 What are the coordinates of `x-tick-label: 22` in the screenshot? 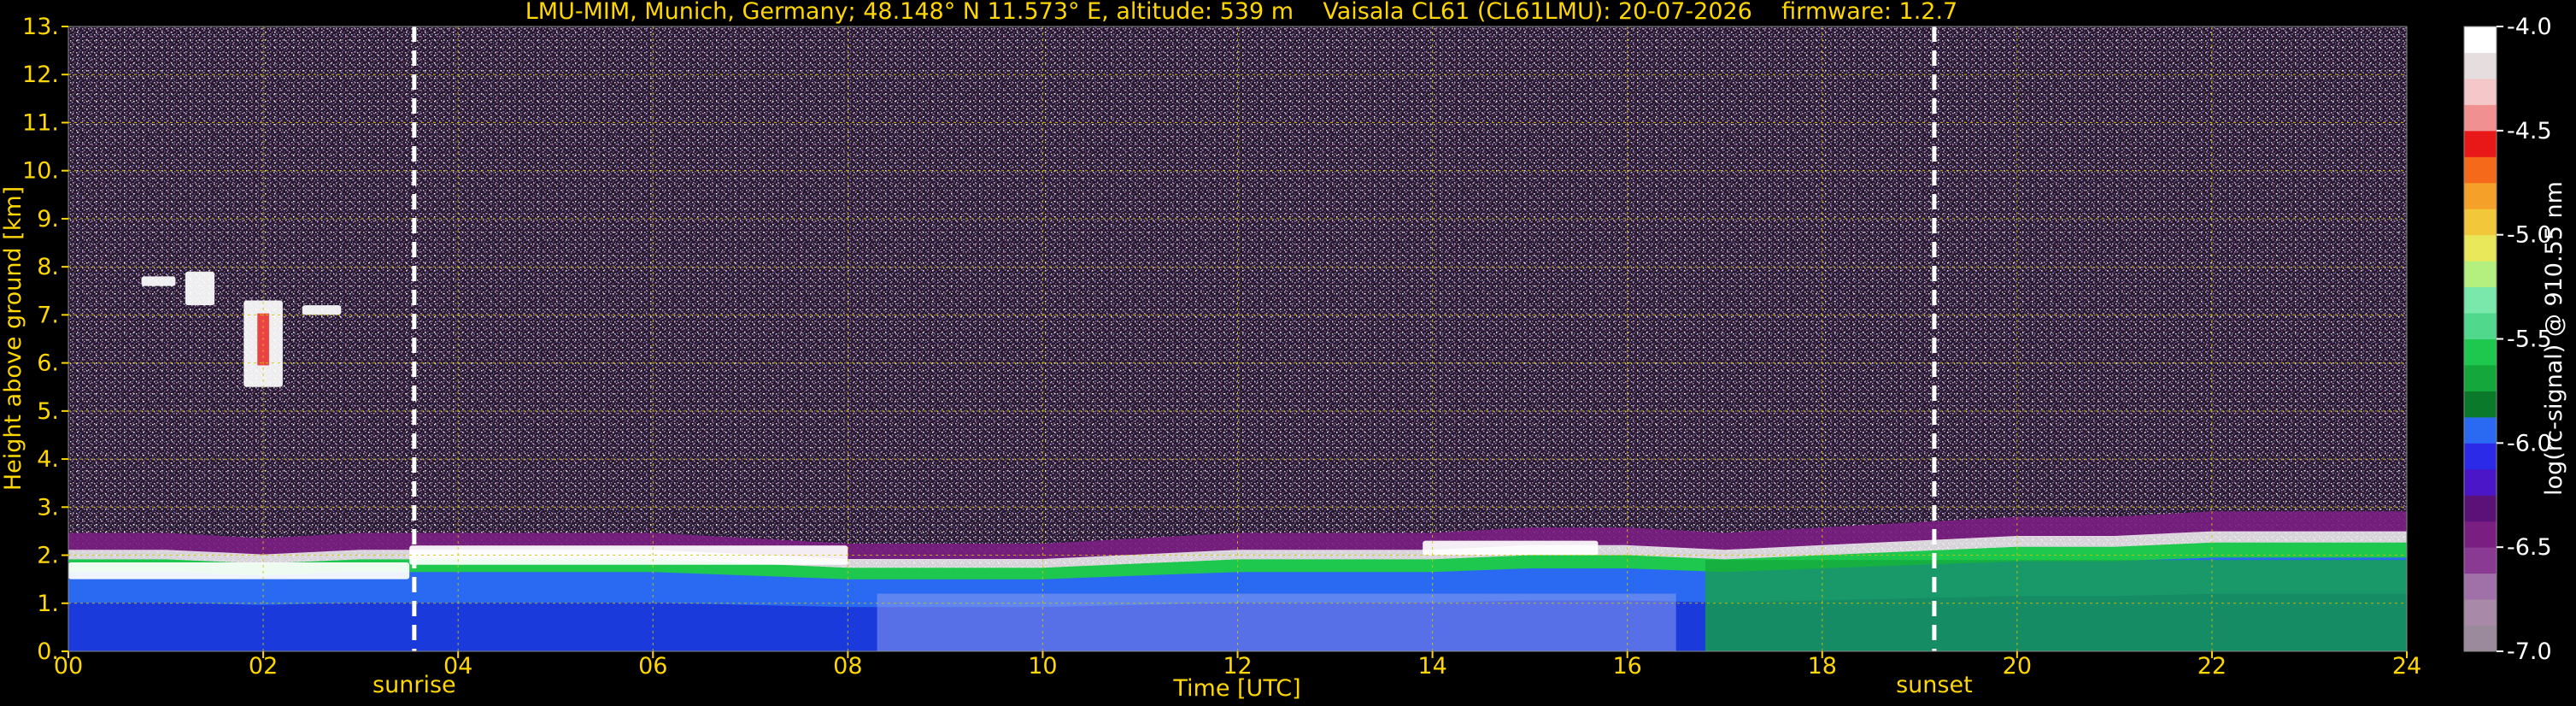 It's located at (2212, 666).